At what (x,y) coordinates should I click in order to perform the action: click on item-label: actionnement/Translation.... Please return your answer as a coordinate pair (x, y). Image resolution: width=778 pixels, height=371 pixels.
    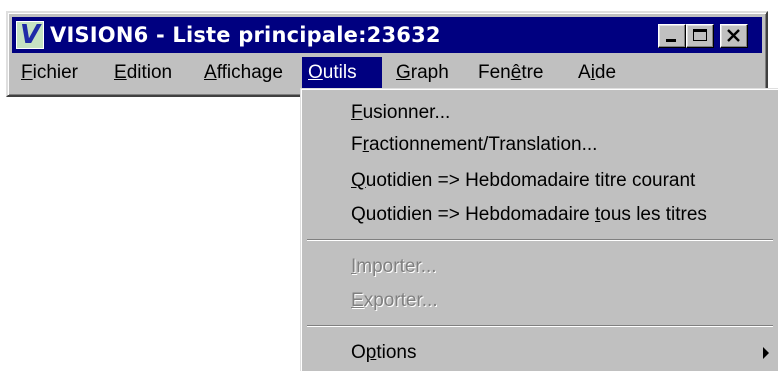
    Looking at the image, I should click on (483, 144).